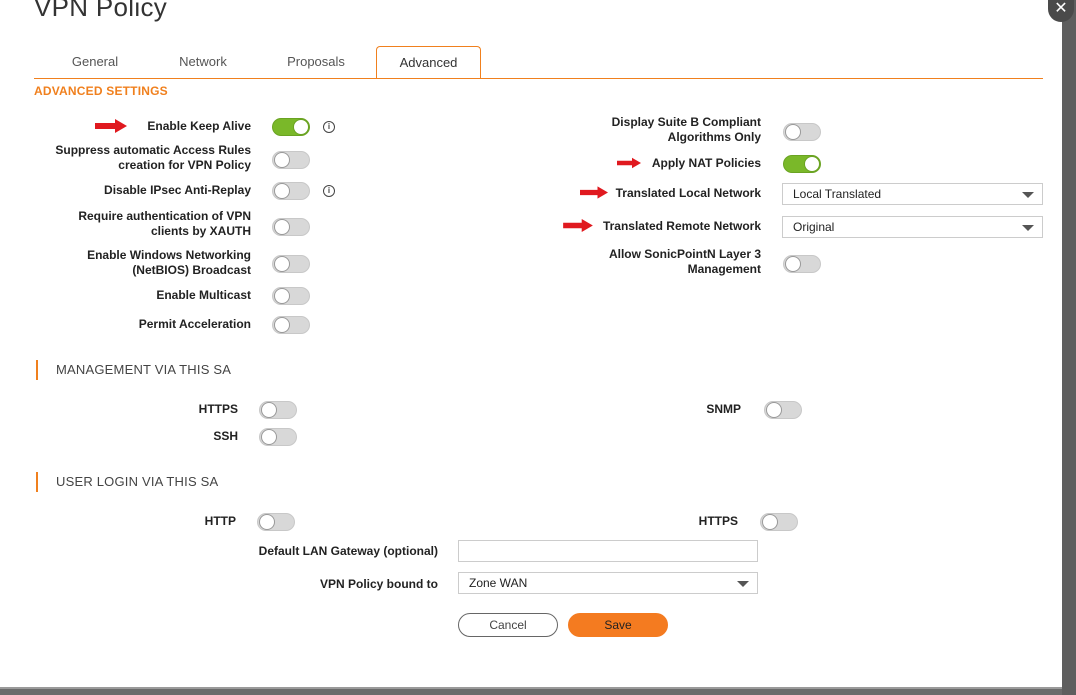  What do you see at coordinates (95, 62) in the screenshot?
I see `tab-general: General` at bounding box center [95, 62].